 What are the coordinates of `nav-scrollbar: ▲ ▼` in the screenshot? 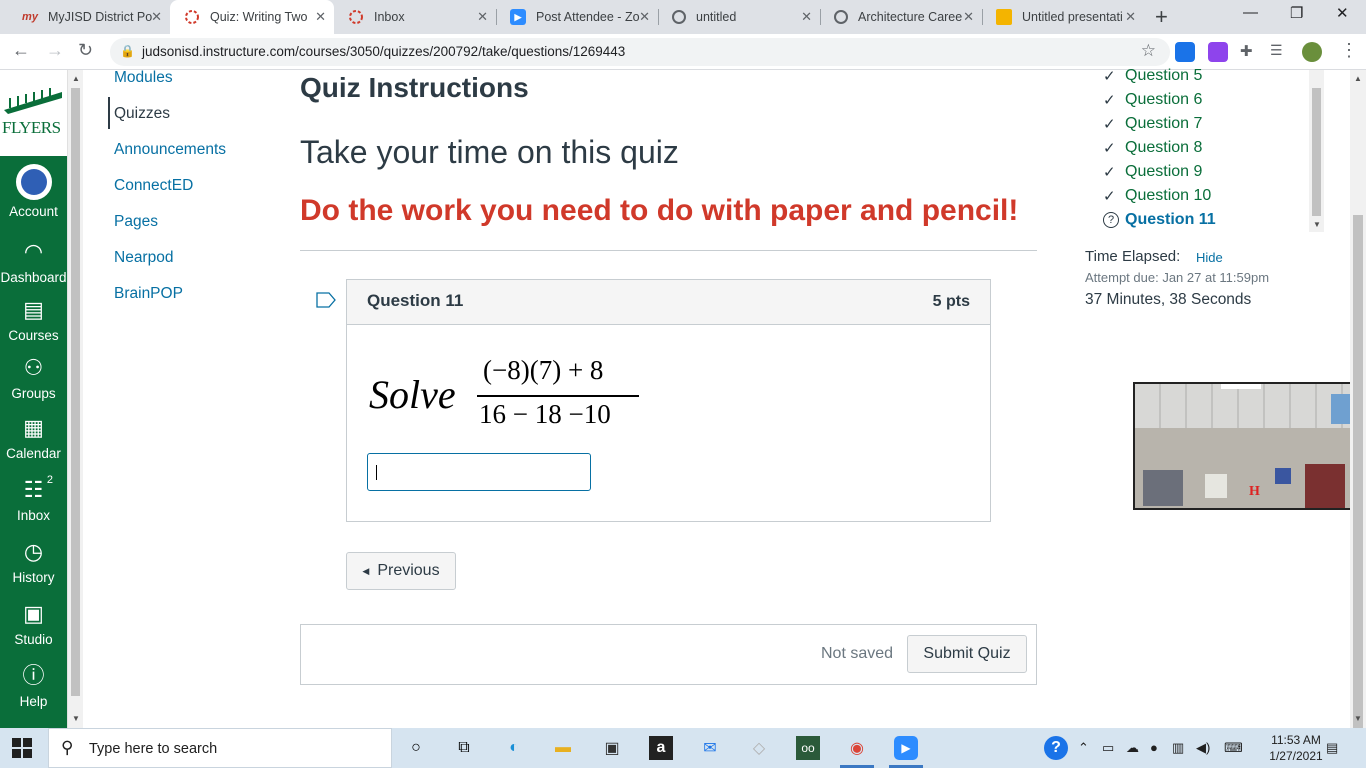 It's located at (75, 399).